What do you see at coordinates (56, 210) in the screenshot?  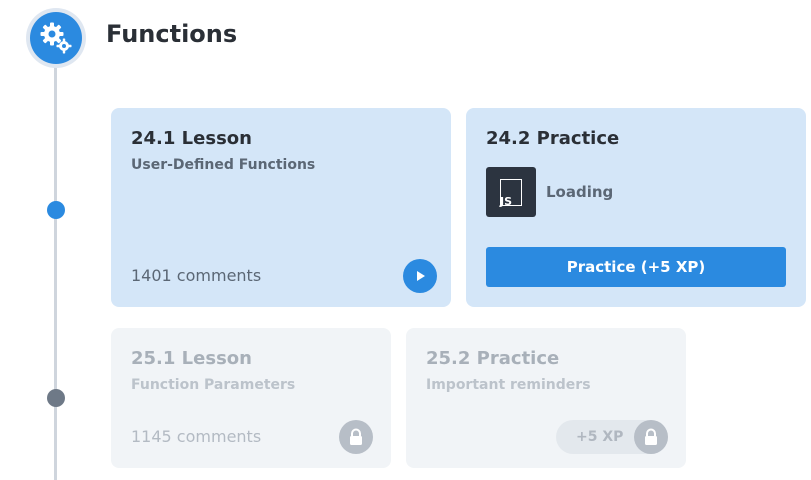 I see `timeline-dot-active` at bounding box center [56, 210].